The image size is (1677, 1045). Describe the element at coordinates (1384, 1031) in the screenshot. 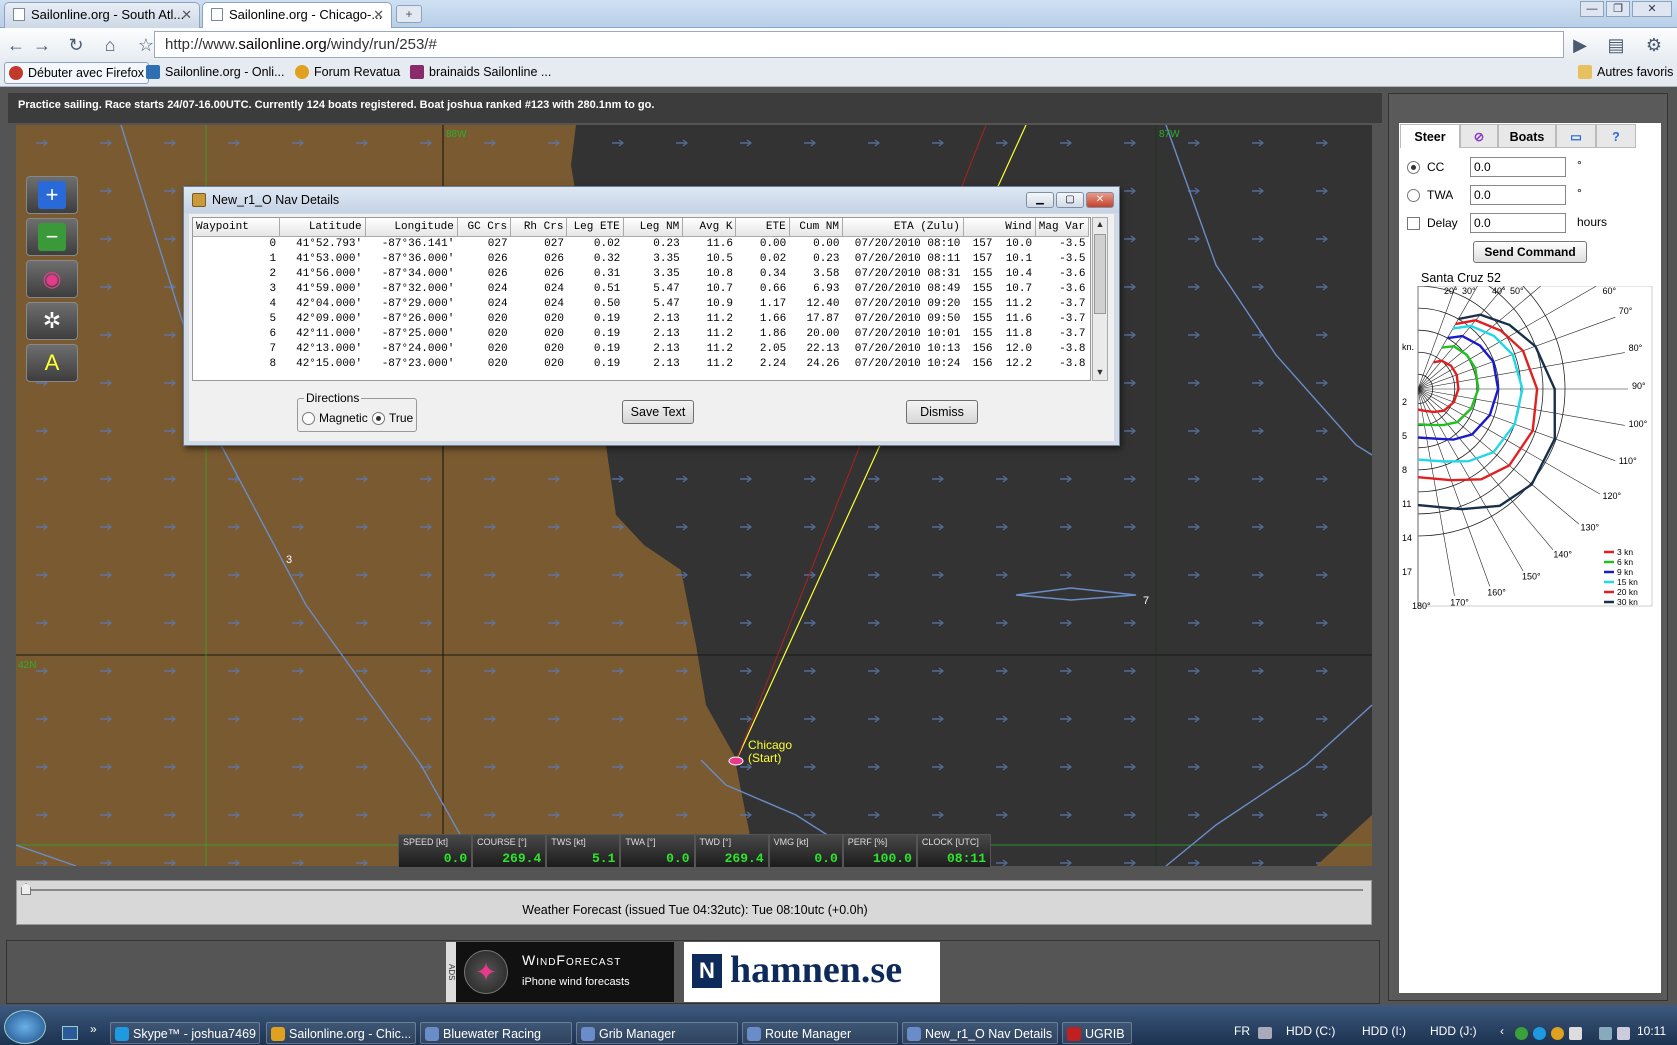

I see `drive-i-label: HDD (I:)` at that location.